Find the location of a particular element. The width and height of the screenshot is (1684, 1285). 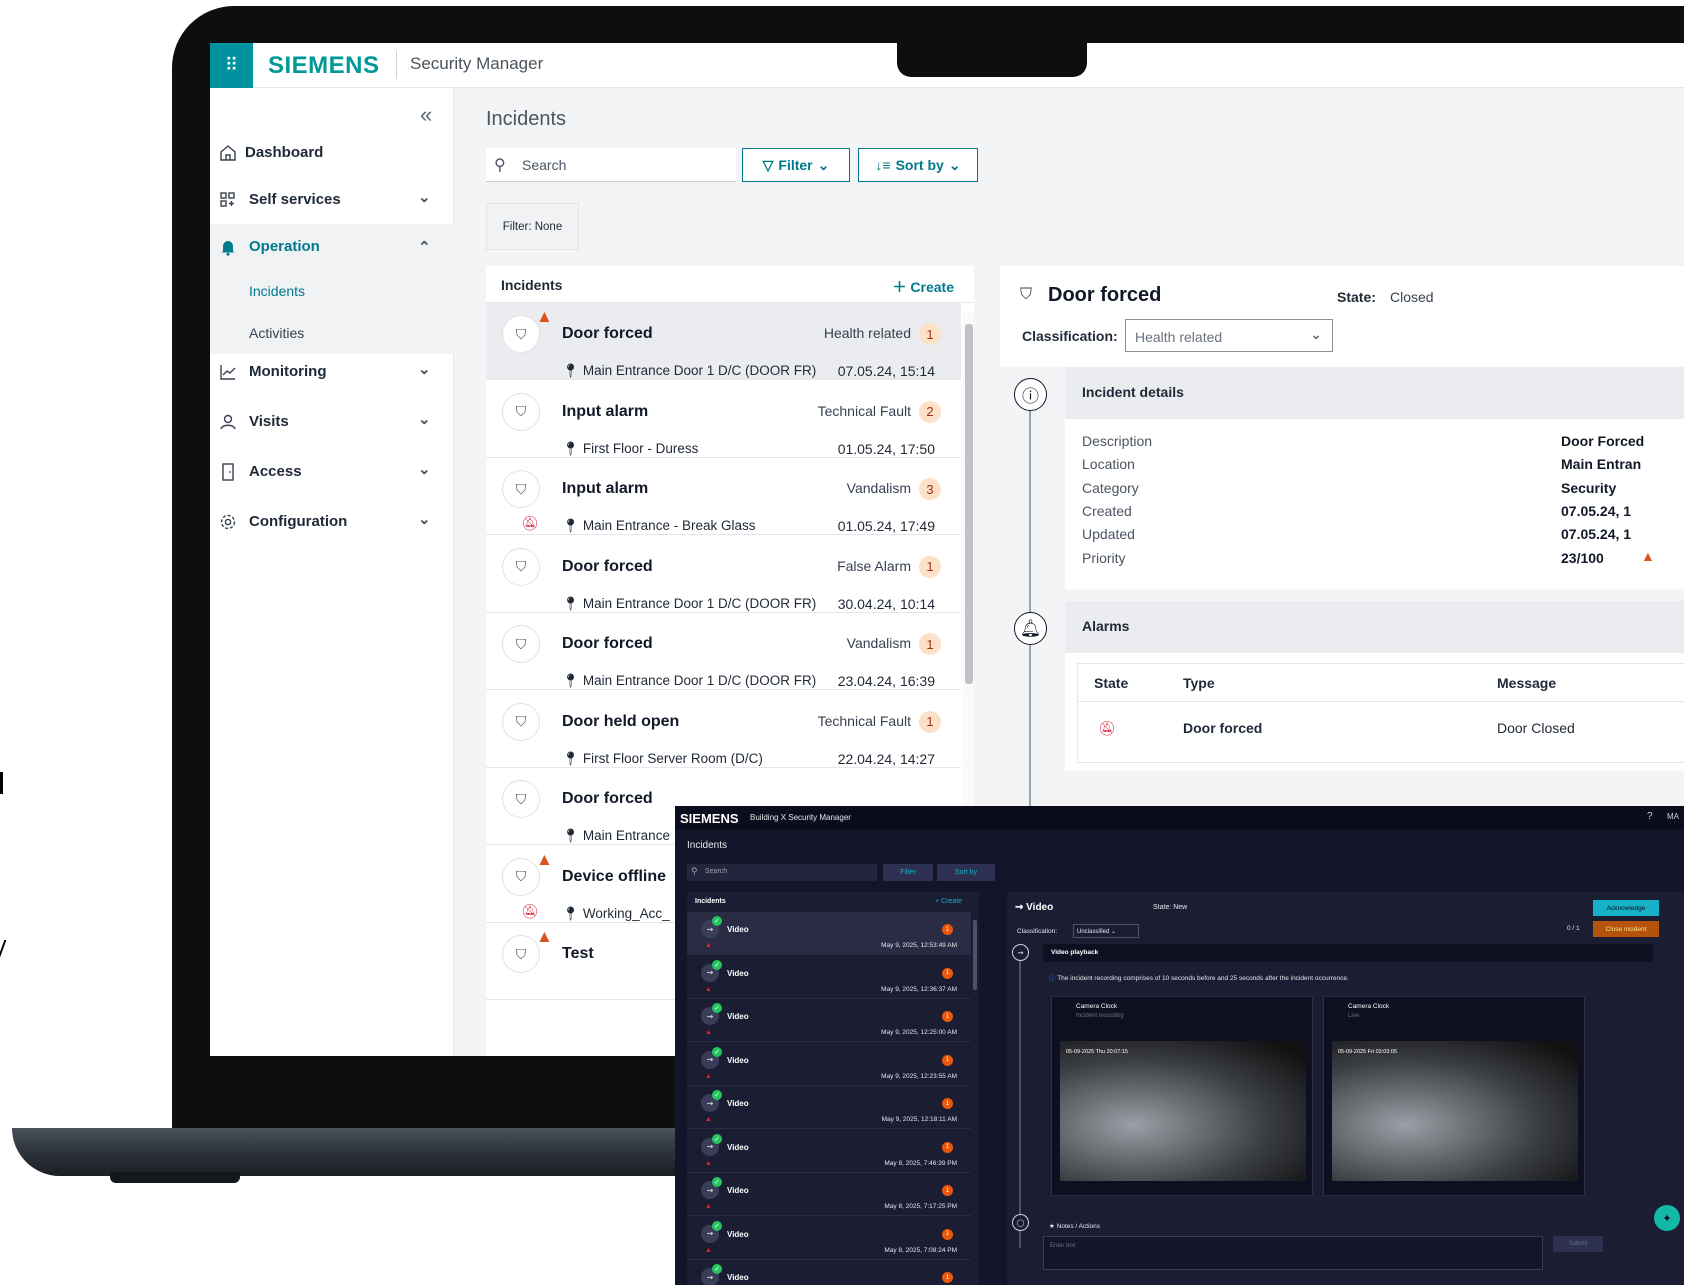

detail-key: Category is located at coordinates (1110, 487).